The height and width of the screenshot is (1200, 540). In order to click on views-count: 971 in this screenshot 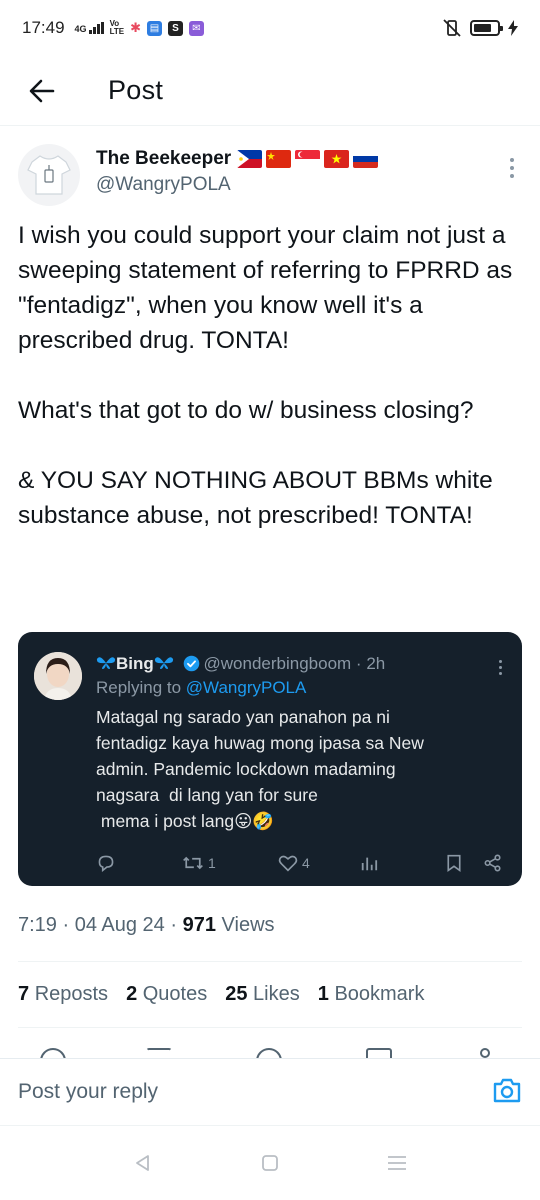, I will do `click(199, 925)`.